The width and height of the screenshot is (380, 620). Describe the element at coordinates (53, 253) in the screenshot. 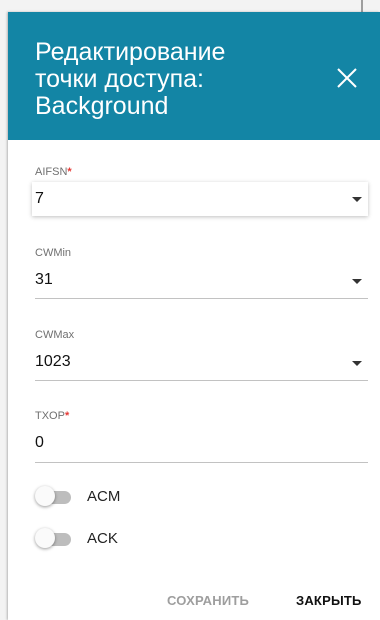

I see `cwmin-label: CWMin` at that location.